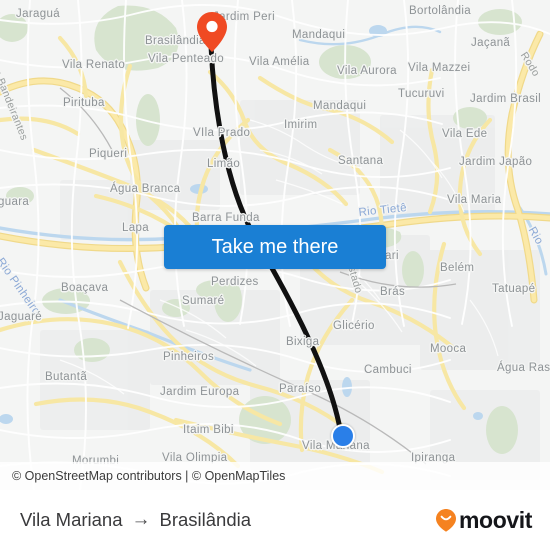 This screenshot has height=550, width=550. I want to click on trip-destination-label: Brasilândia, so click(205, 519).